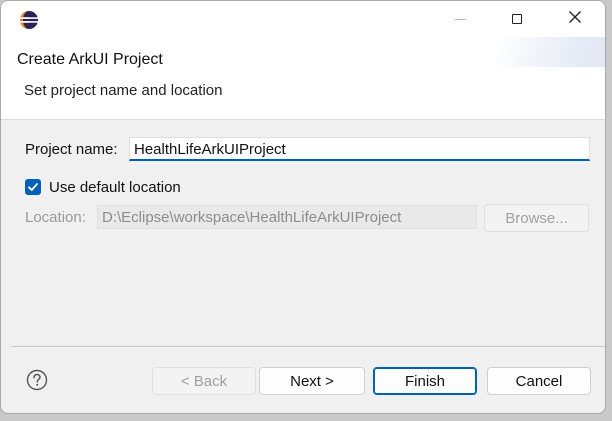 The image size is (612, 421). Describe the element at coordinates (312, 381) in the screenshot. I see `next-button: Next >` at that location.